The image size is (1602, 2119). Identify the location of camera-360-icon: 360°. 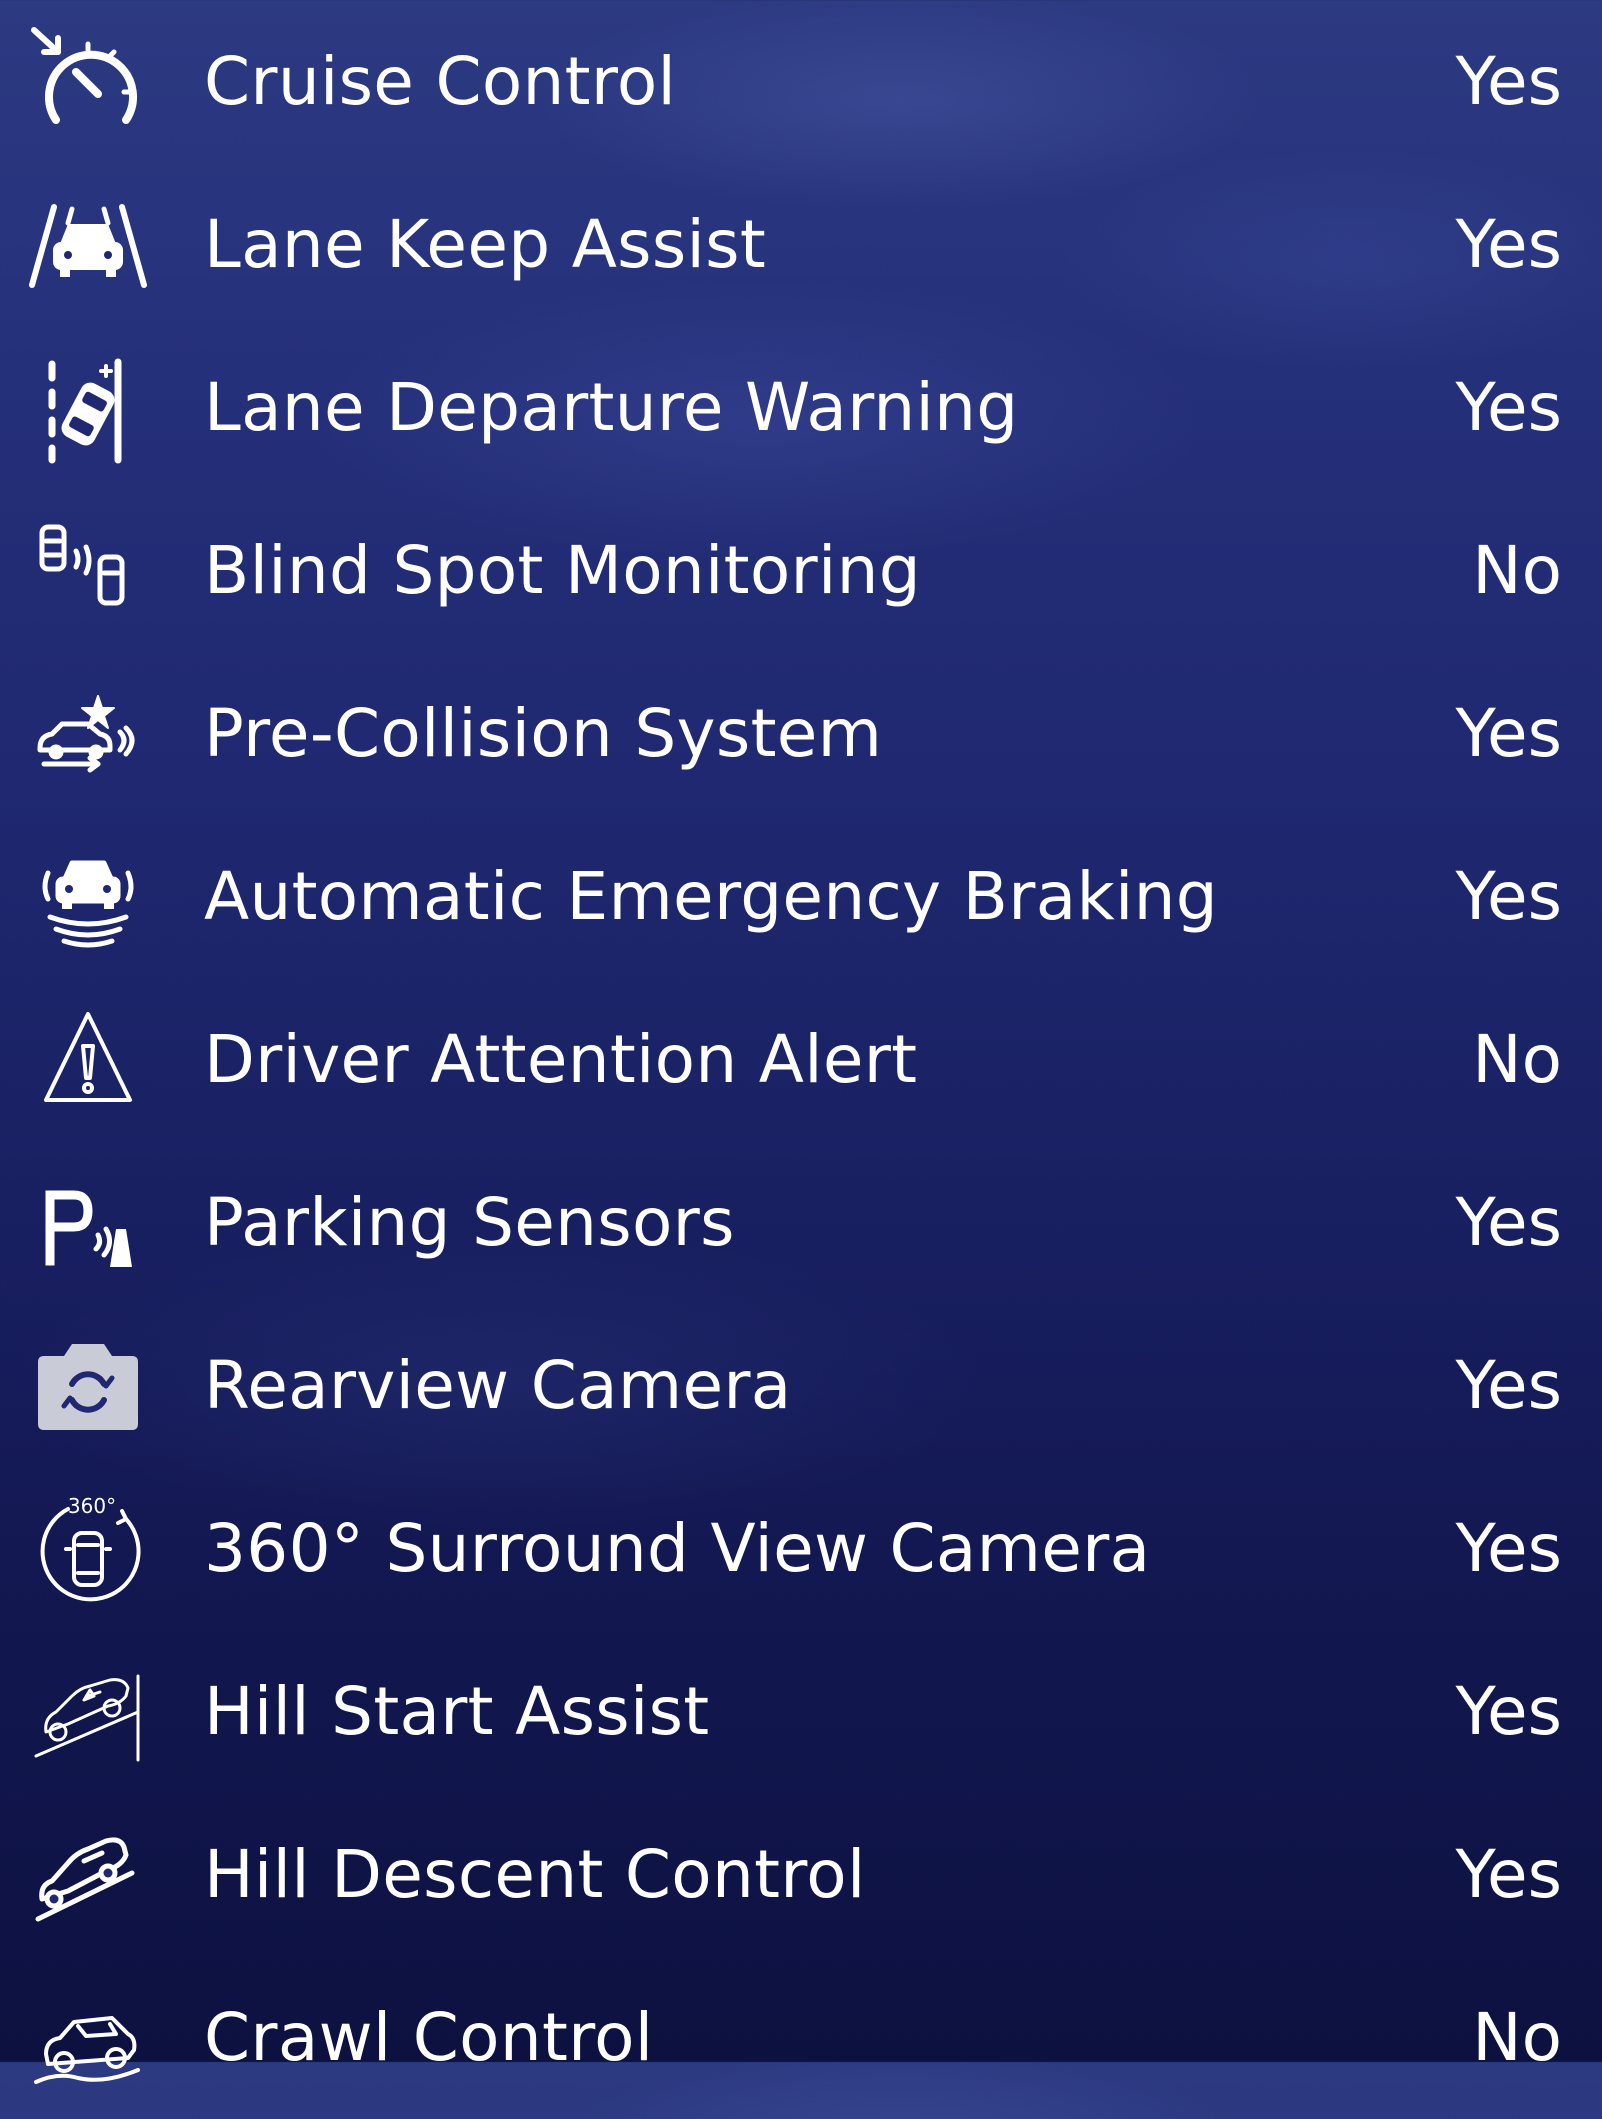
(88, 1549).